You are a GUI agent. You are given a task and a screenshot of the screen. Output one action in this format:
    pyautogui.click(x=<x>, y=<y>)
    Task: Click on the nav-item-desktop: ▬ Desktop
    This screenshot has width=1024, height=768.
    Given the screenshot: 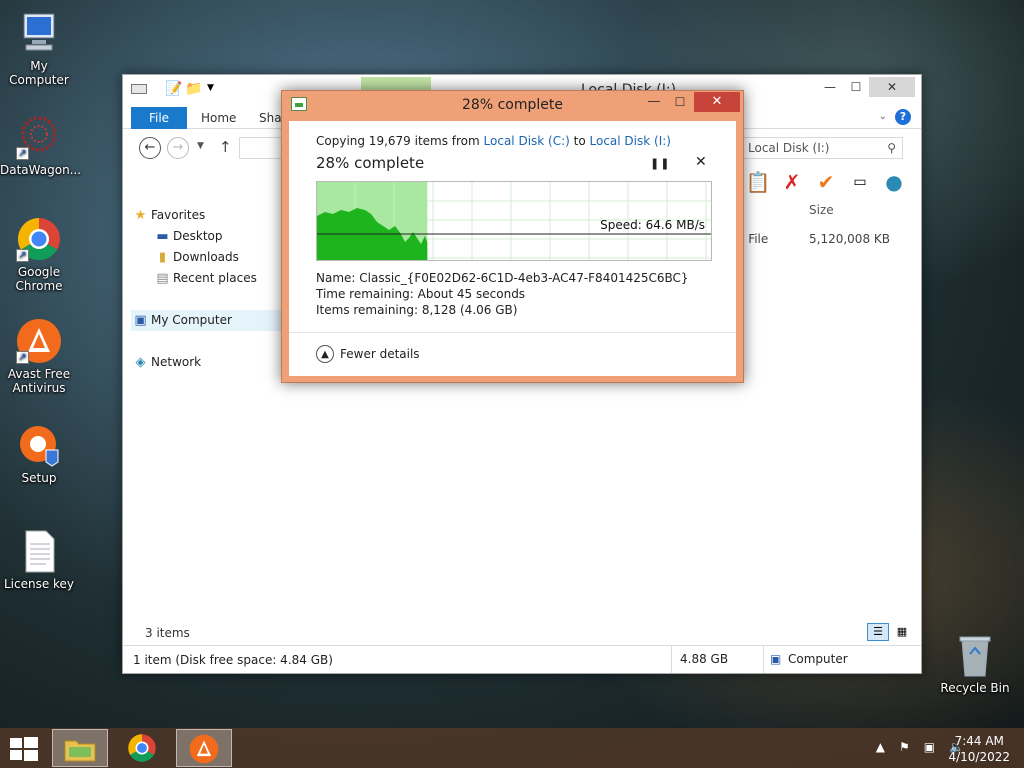 What is the action you would take?
    pyautogui.click(x=206, y=236)
    